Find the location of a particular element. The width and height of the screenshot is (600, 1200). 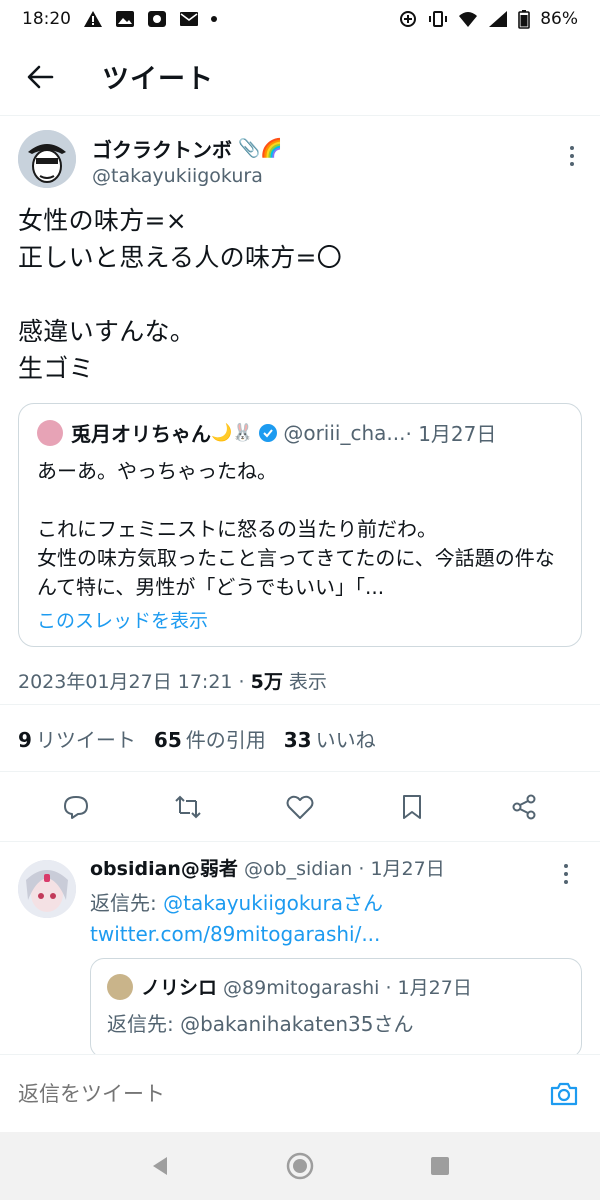

bookmark-icon is located at coordinates (412, 806).